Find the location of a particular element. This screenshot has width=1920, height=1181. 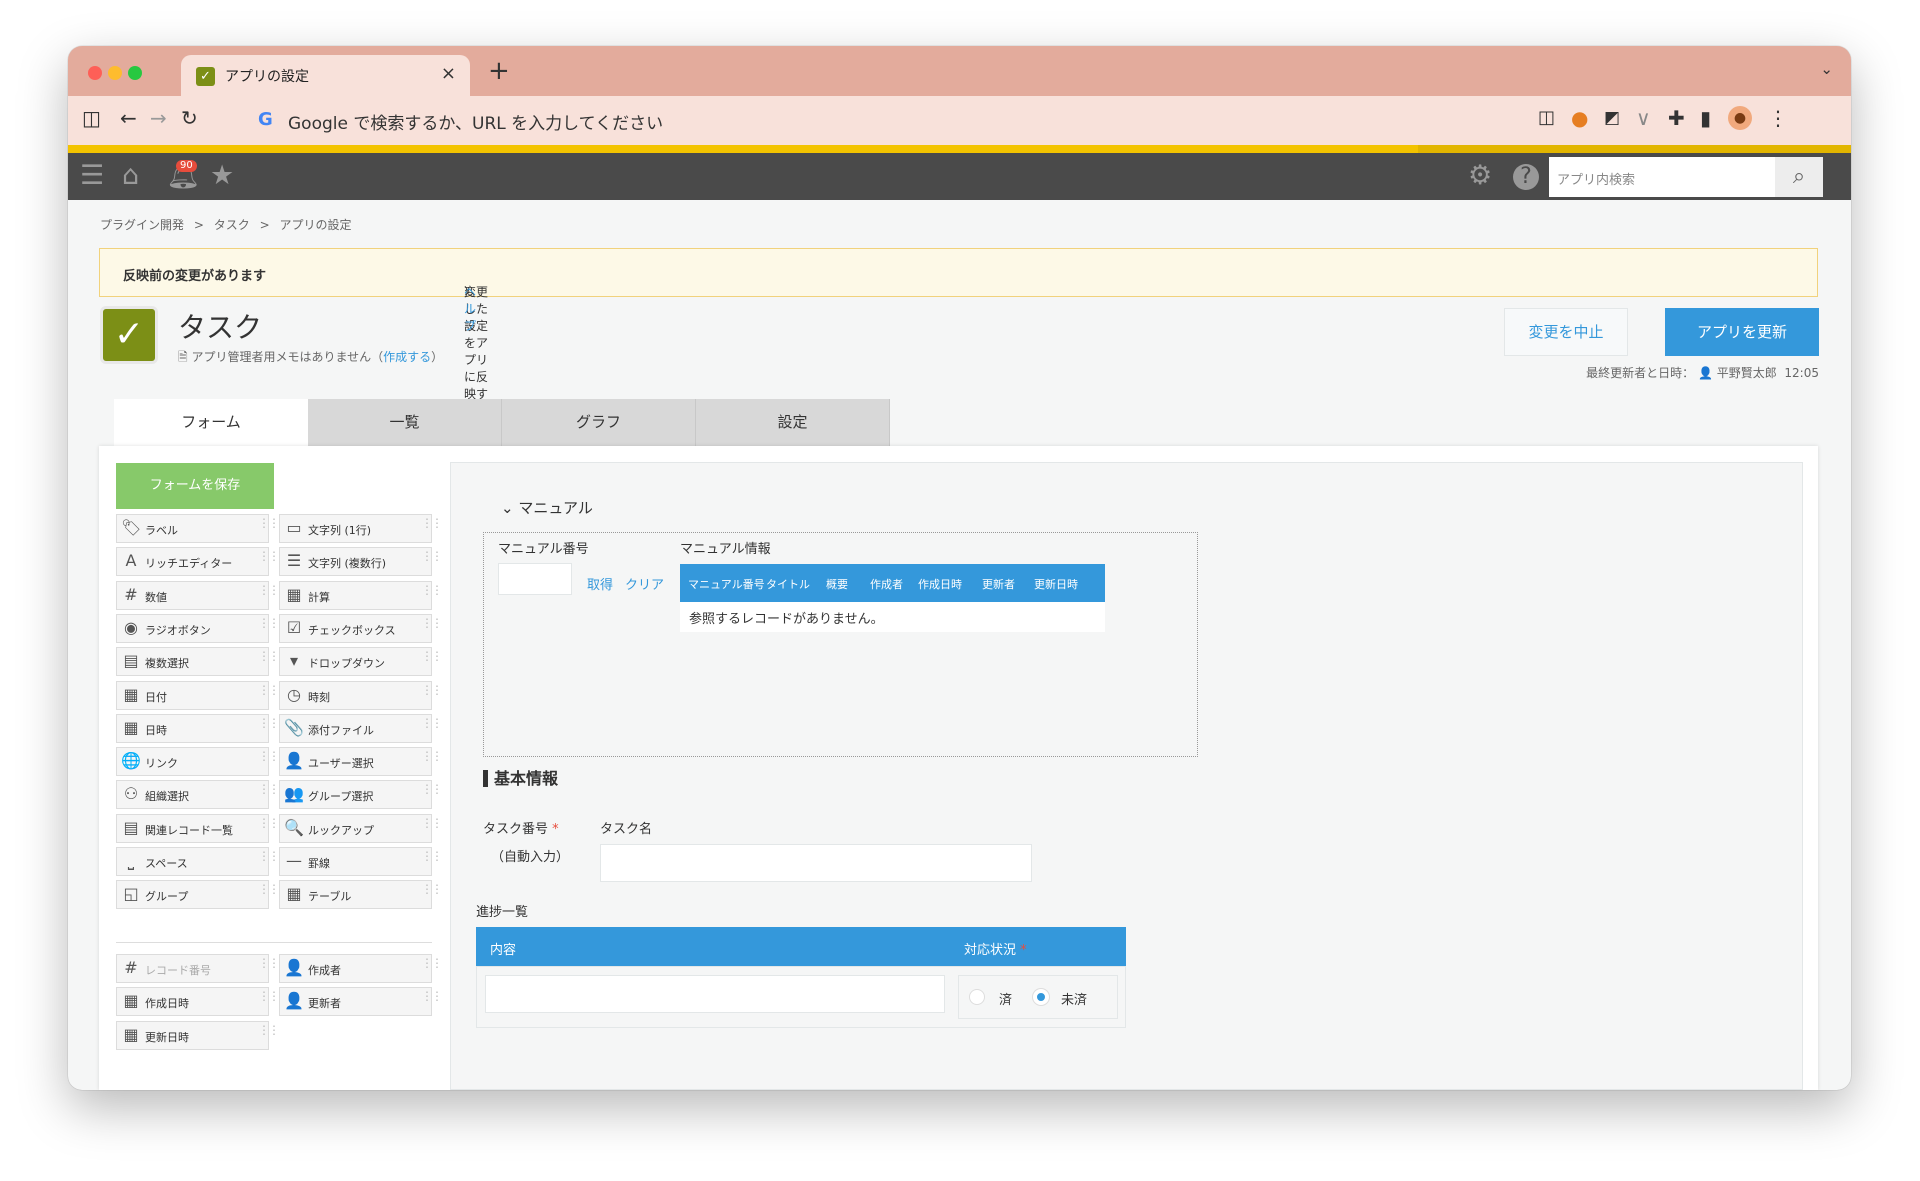

tab-graph: グラフ is located at coordinates (599, 422).